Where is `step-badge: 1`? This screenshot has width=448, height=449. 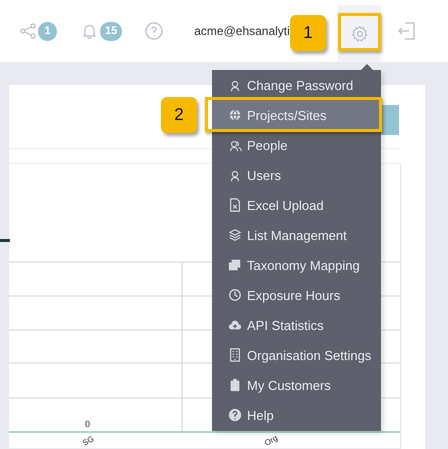 step-badge: 1 is located at coordinates (308, 33).